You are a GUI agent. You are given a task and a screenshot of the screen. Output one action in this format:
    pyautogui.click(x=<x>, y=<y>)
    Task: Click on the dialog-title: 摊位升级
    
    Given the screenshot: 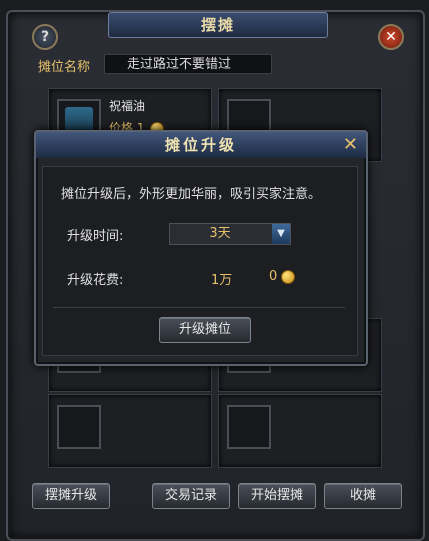 What is the action you would take?
    pyautogui.click(x=201, y=145)
    